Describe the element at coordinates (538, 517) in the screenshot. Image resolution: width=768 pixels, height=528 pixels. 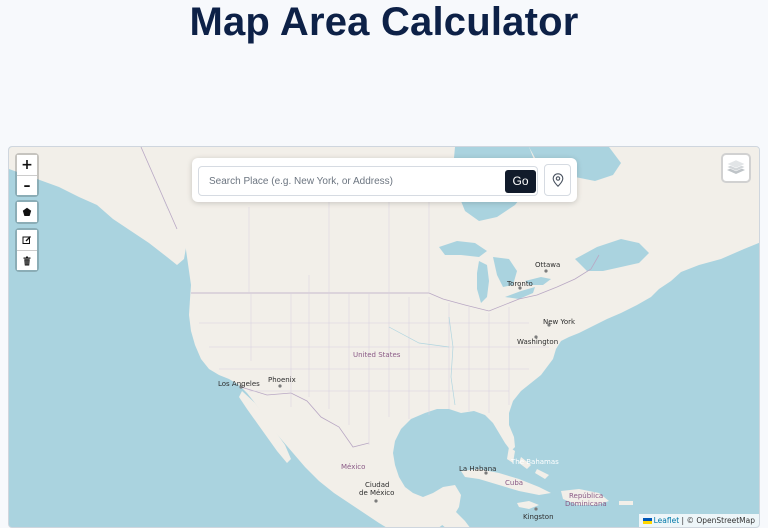
I see `label-kingston: Kingston` at that location.